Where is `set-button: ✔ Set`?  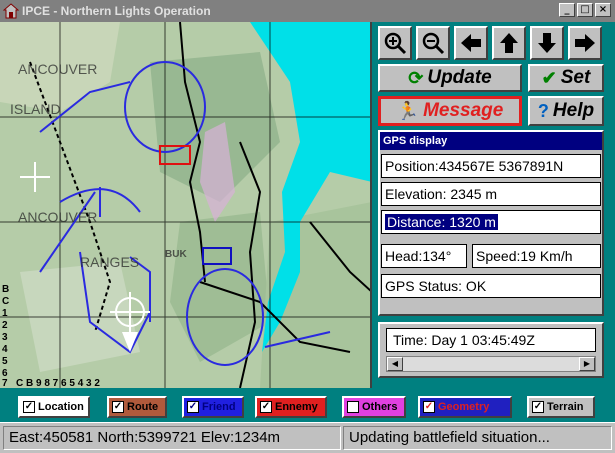 set-button: ✔ Set is located at coordinates (566, 78).